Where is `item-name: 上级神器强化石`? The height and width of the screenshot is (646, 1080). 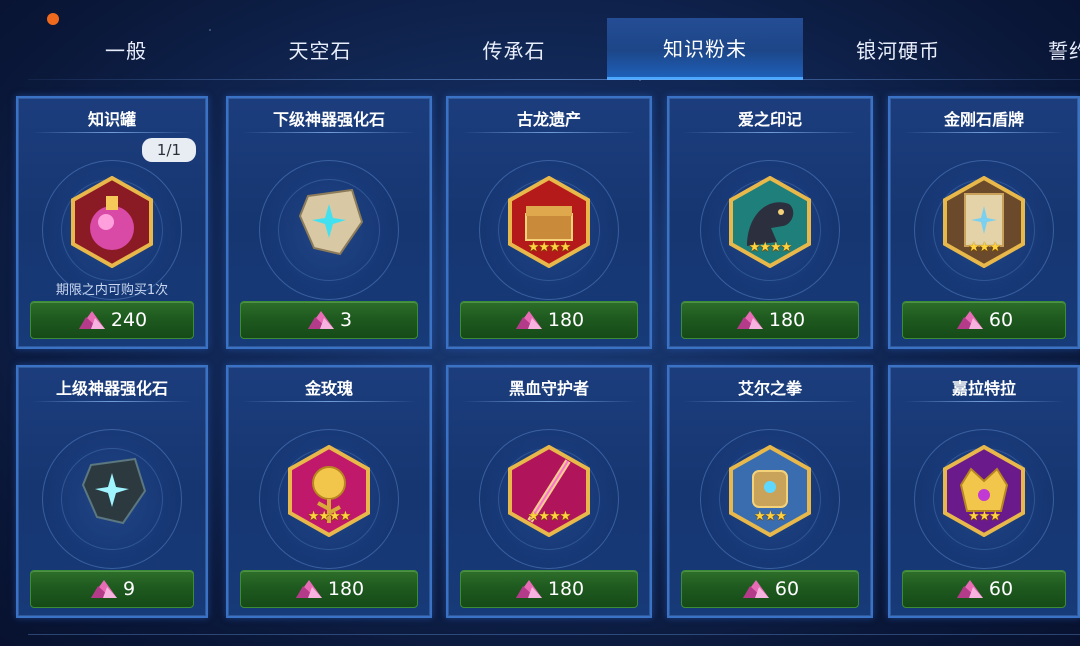
item-name: 上级神器强化石 is located at coordinates (111, 388).